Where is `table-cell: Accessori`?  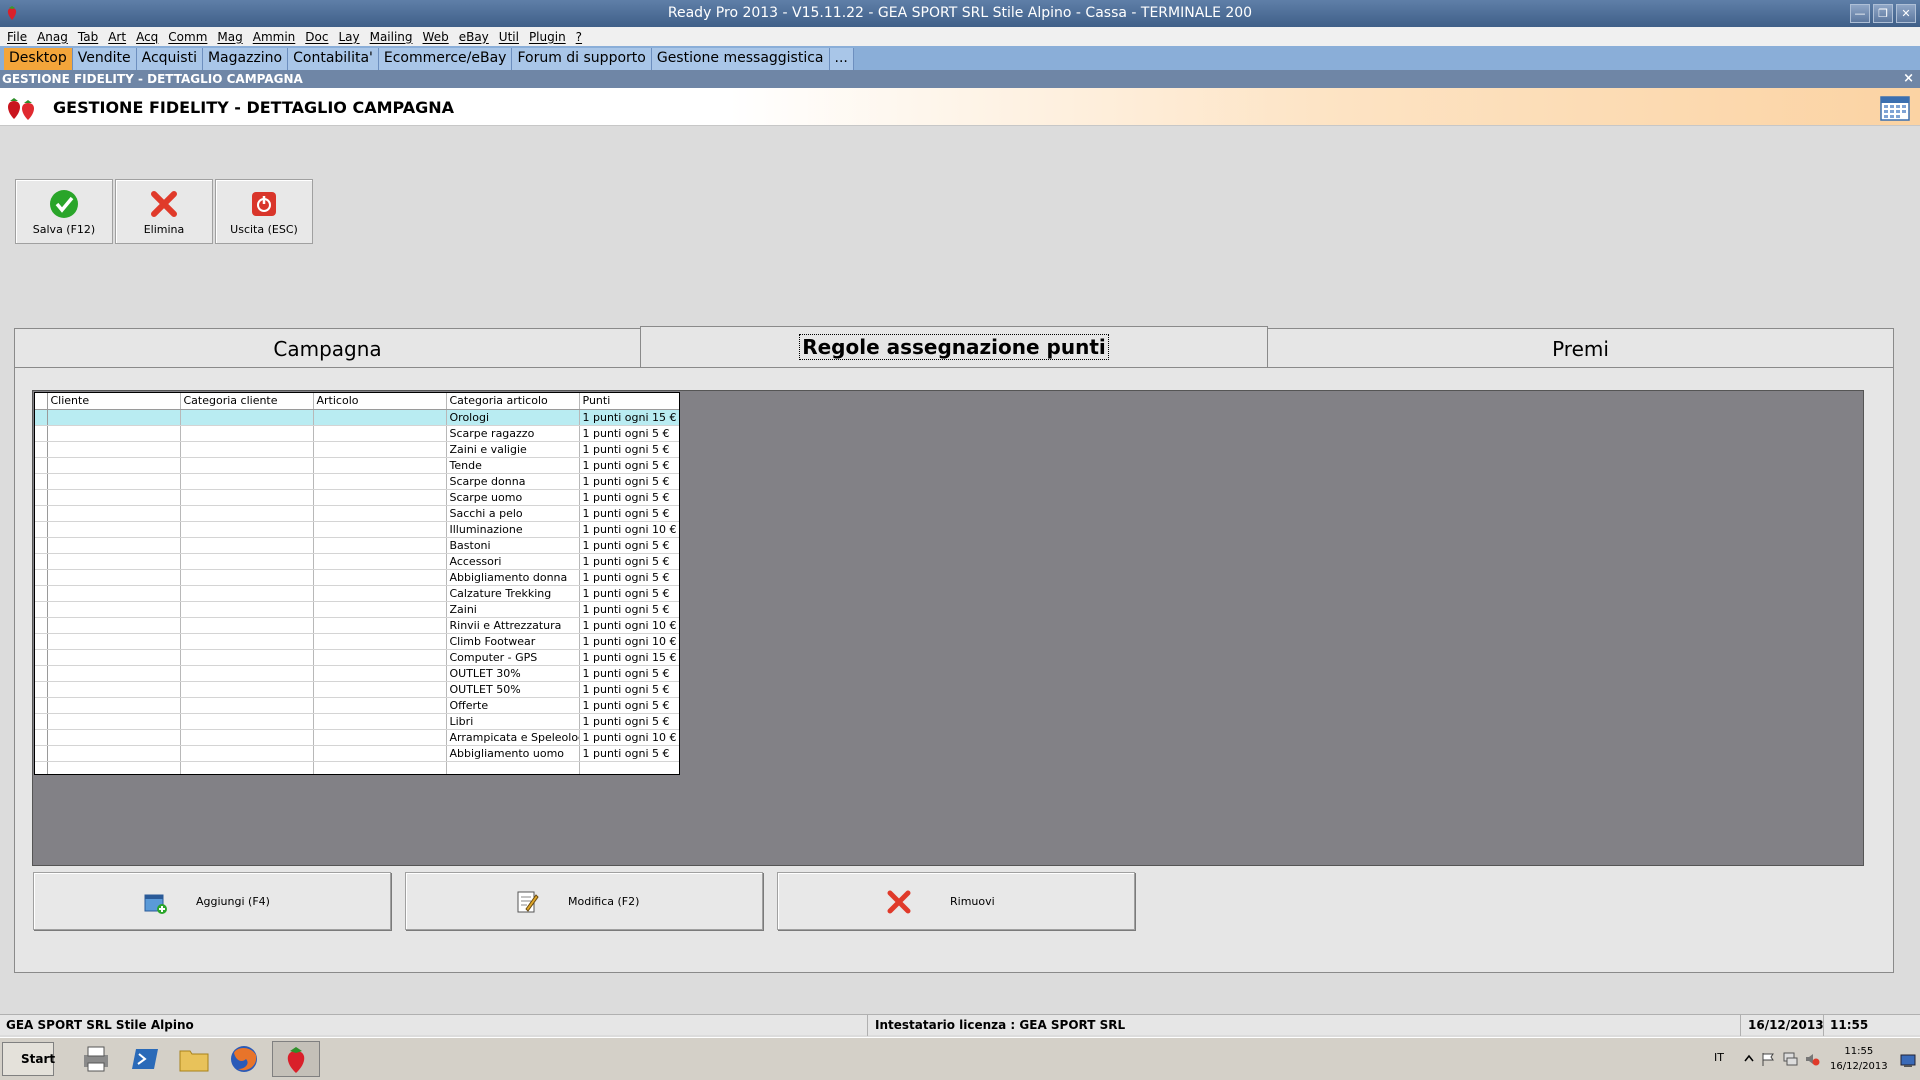 table-cell: Accessori is located at coordinates (513, 561).